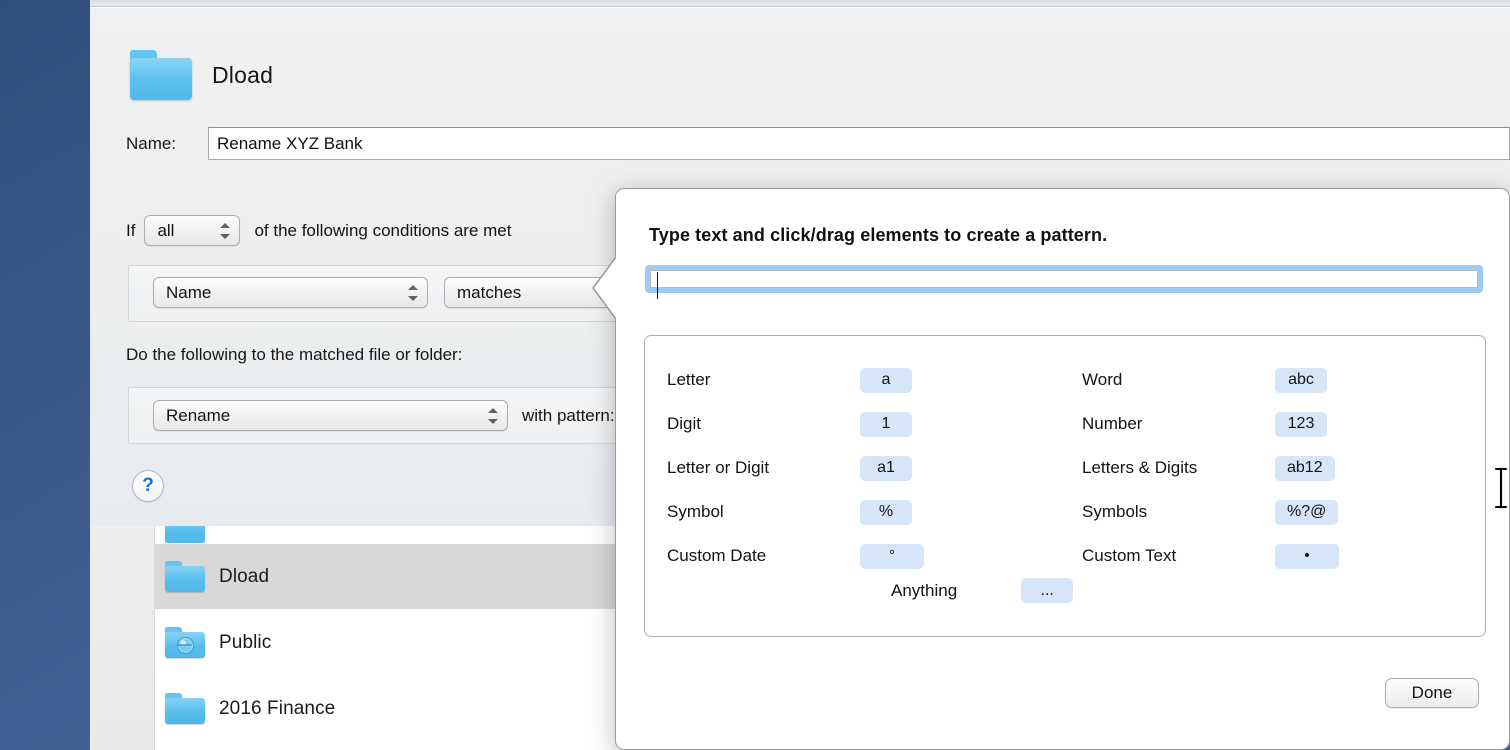  What do you see at coordinates (1307, 512) in the screenshot?
I see `symbols-token-chip: %?@` at bounding box center [1307, 512].